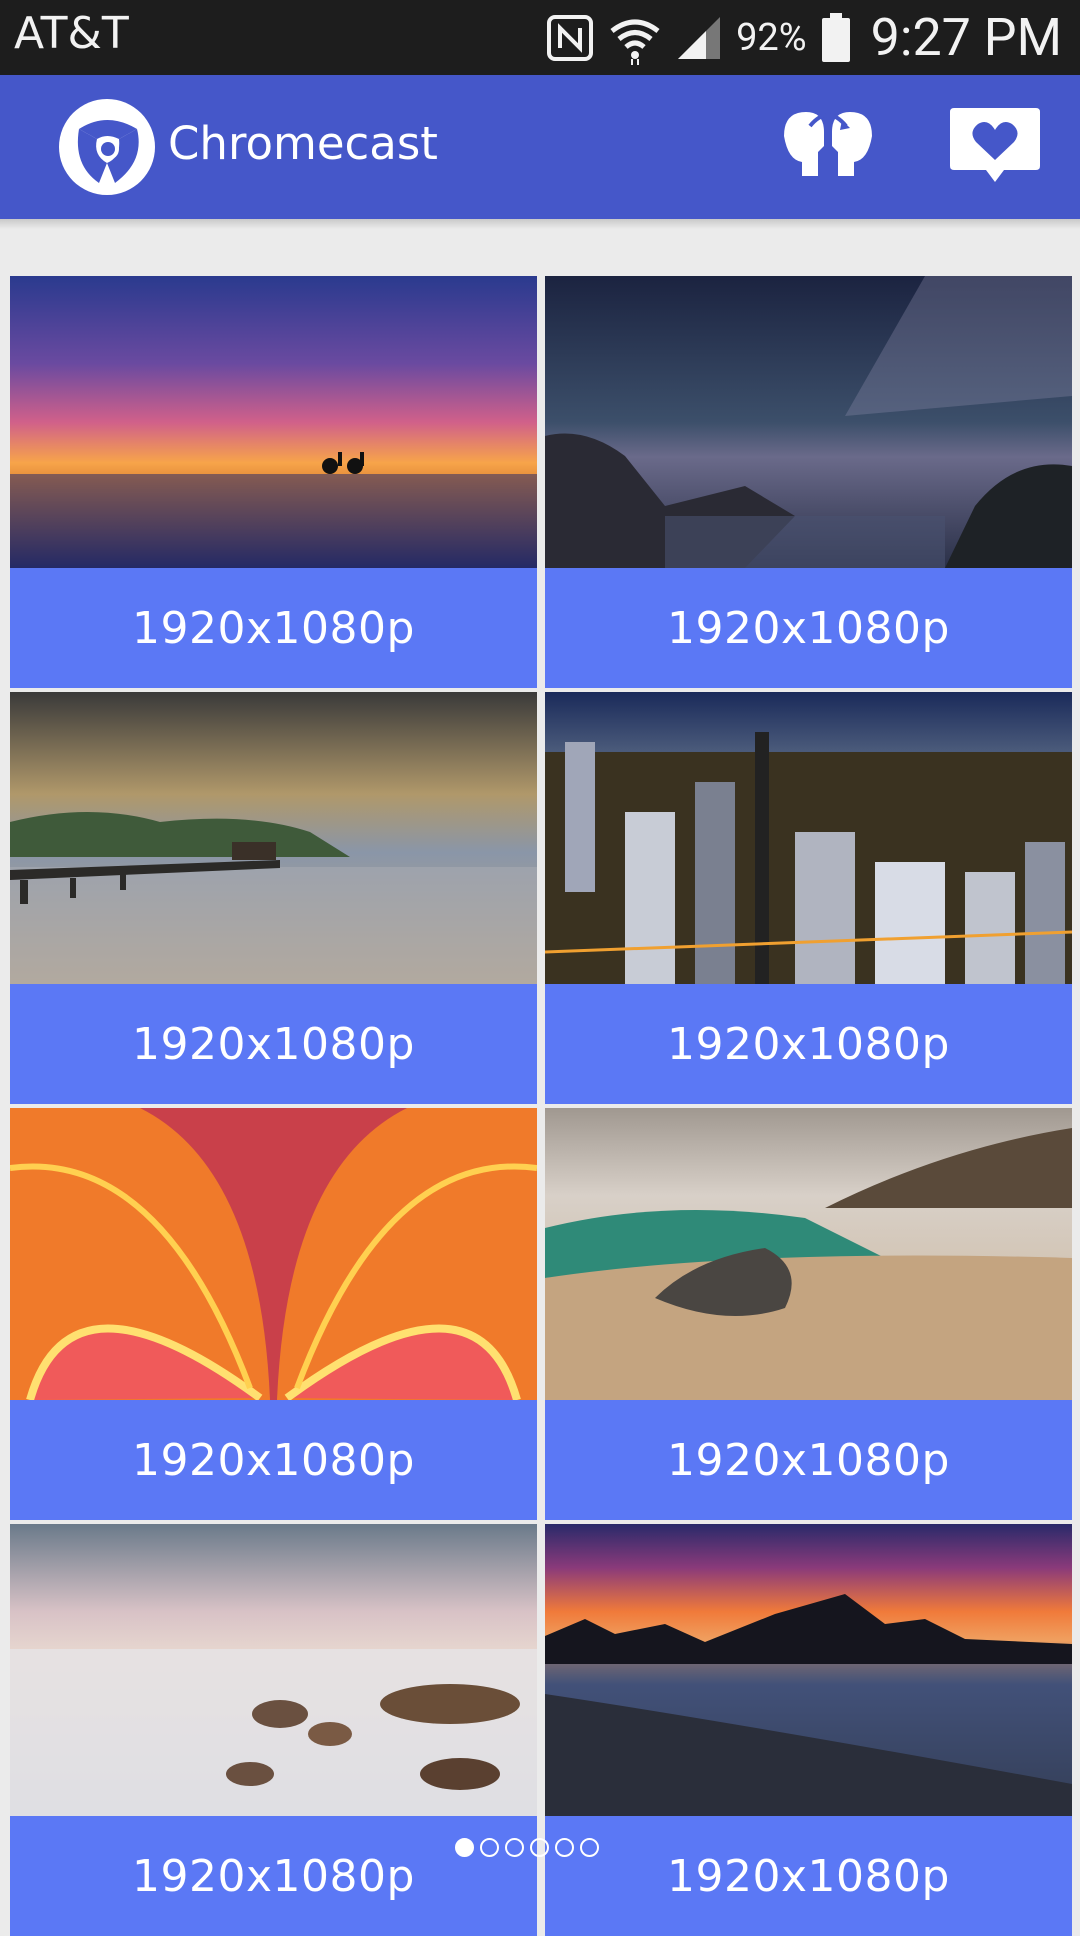  Describe the element at coordinates (71, 33) in the screenshot. I see `carrier-label: AT&T` at that location.